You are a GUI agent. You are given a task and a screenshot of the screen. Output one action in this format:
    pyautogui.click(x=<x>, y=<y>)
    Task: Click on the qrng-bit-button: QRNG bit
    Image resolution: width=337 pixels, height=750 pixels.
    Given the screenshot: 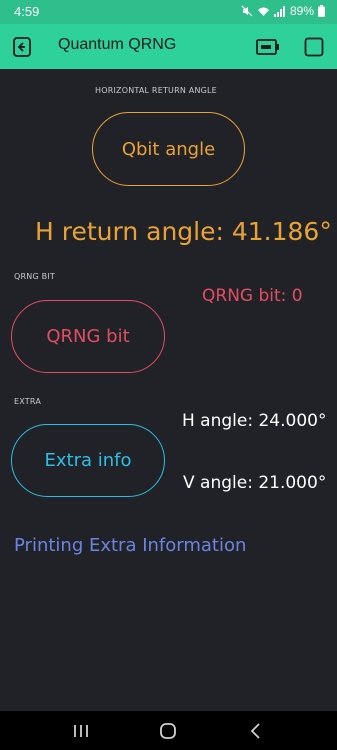 What is the action you would take?
    pyautogui.click(x=88, y=336)
    